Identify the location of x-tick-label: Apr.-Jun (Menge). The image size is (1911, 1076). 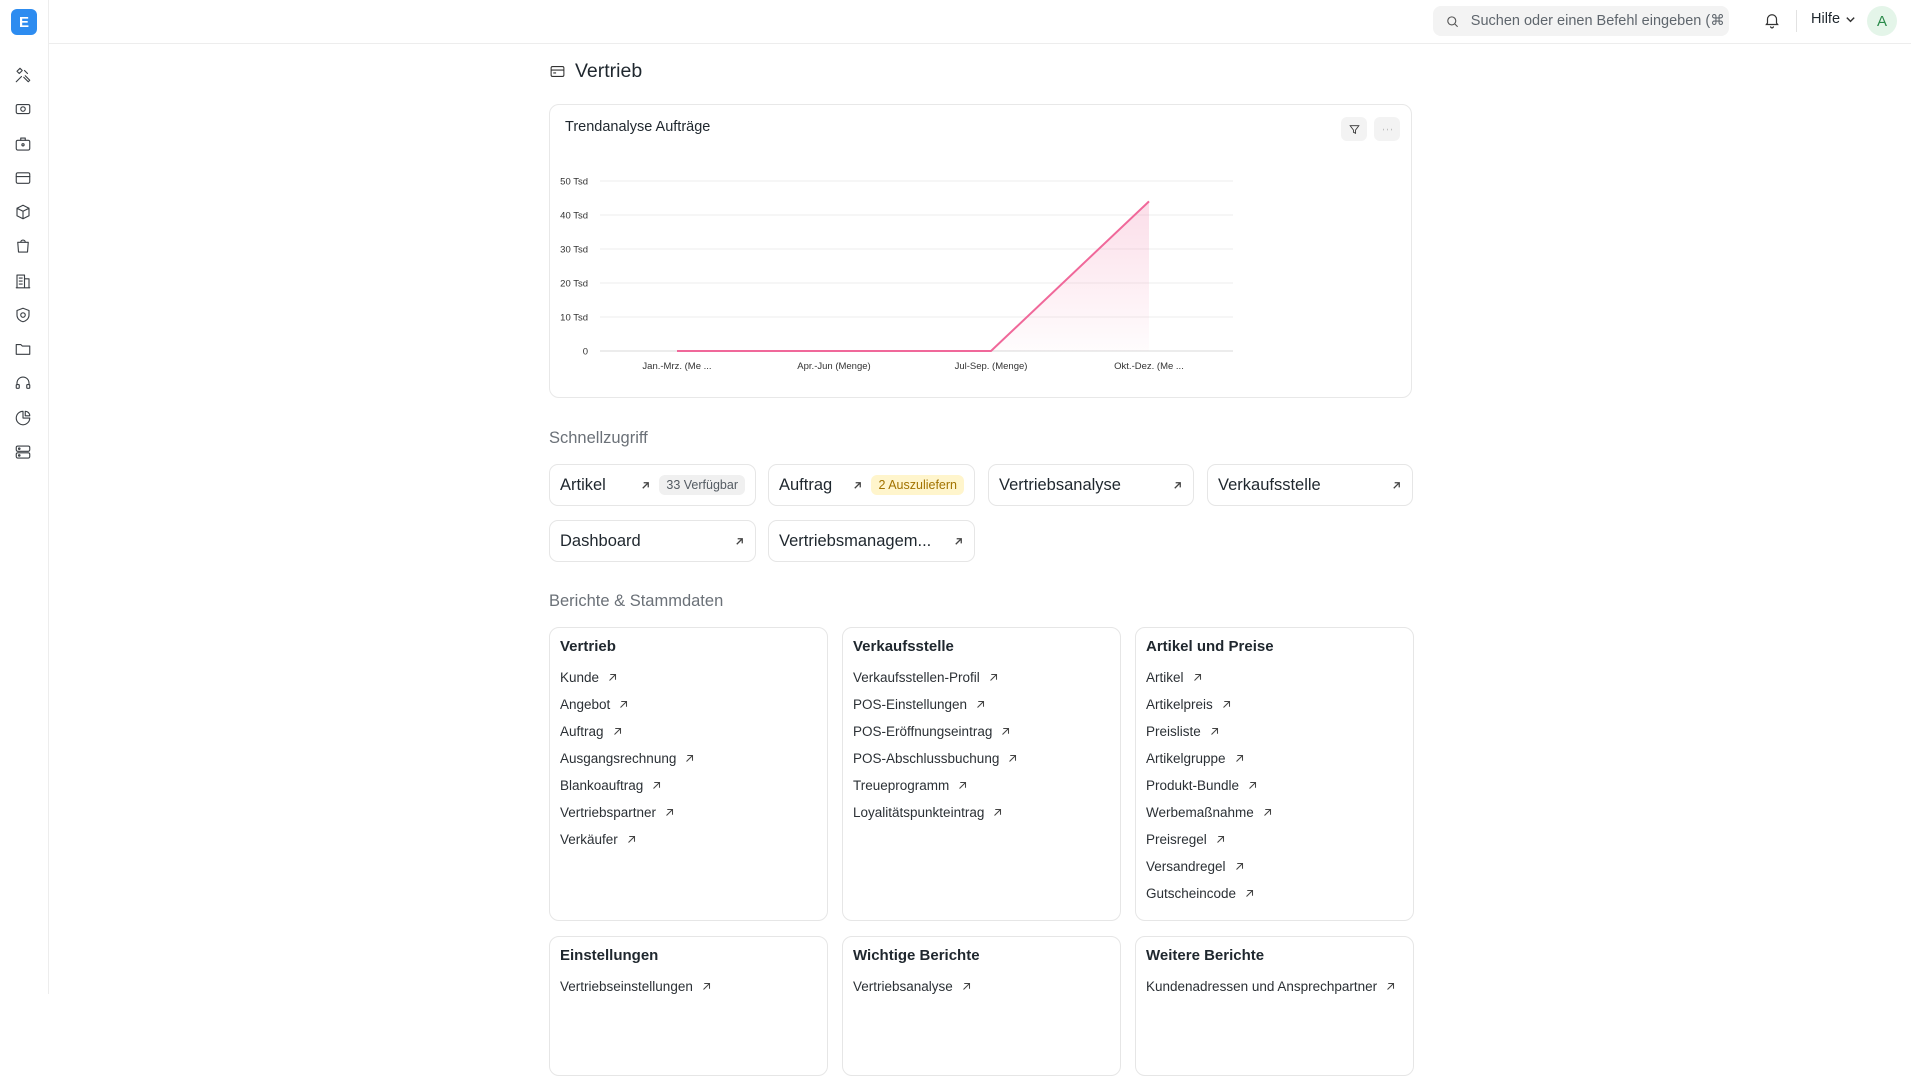
(833, 366).